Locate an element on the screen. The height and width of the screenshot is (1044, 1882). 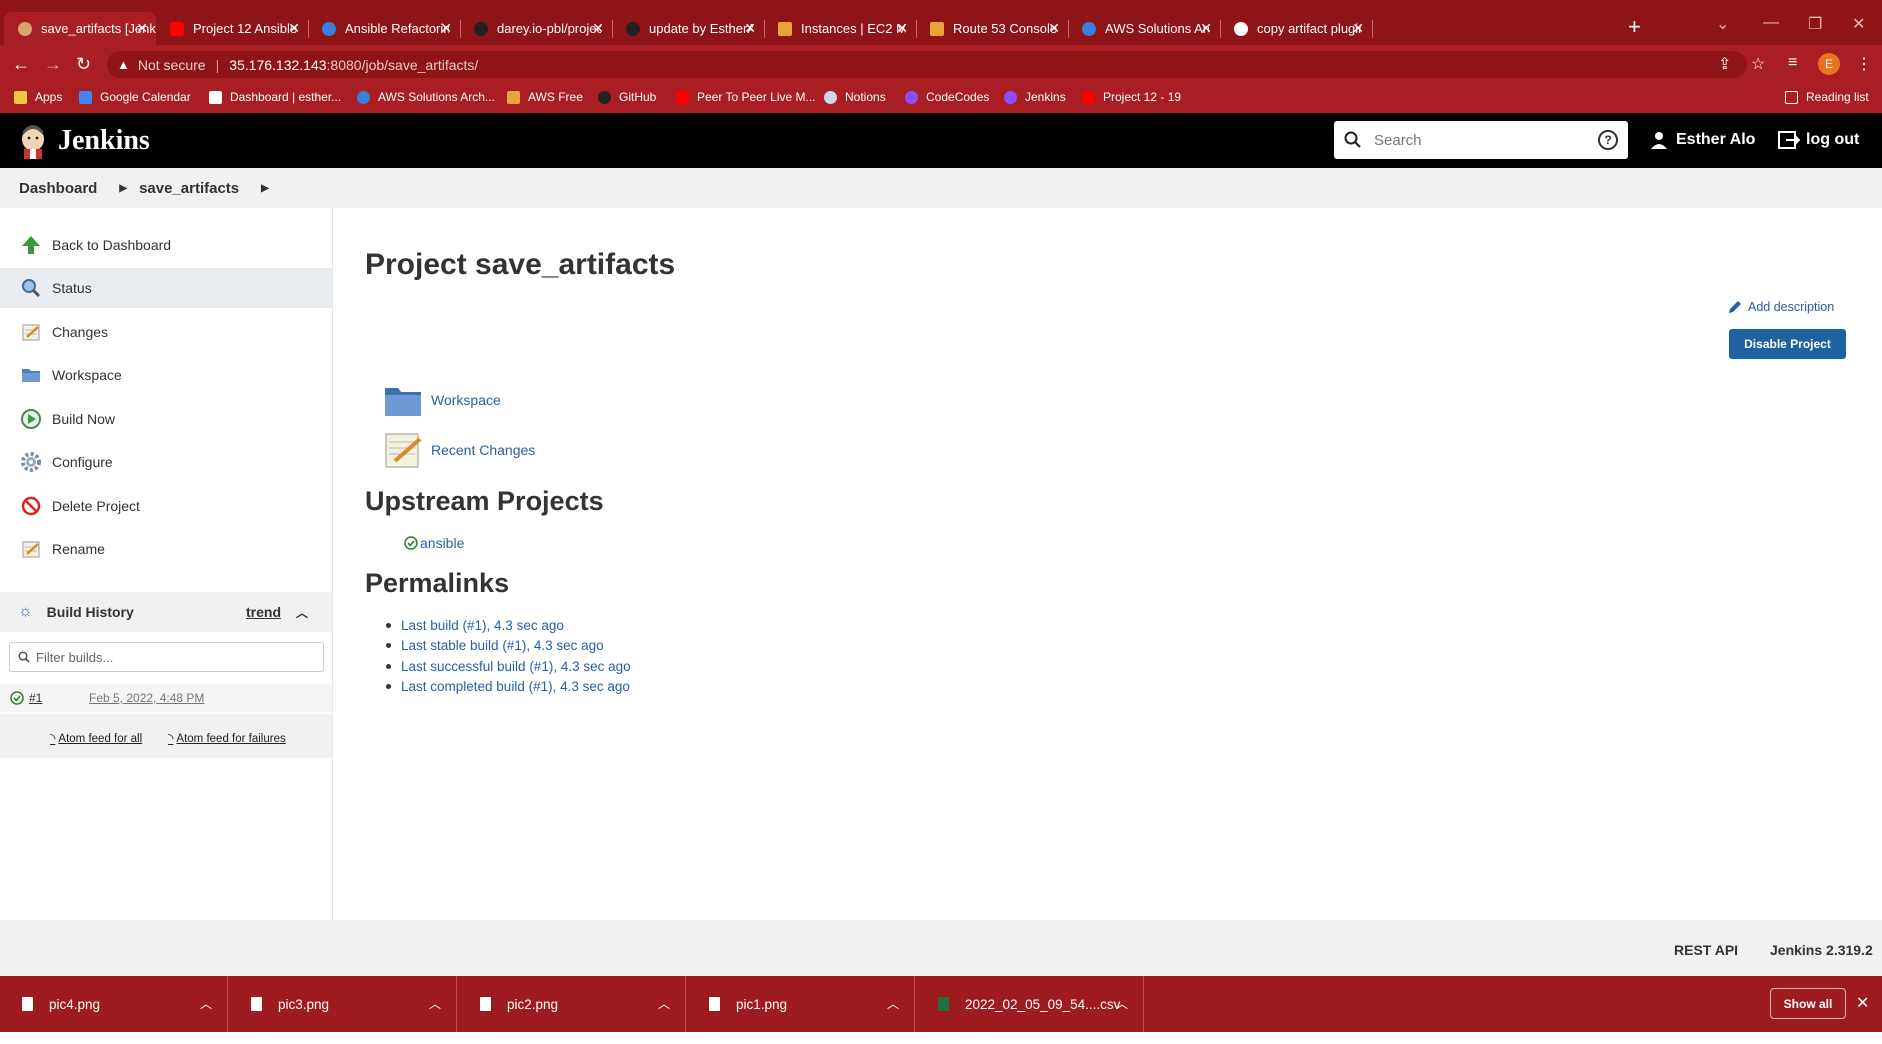
build-number-link: #1 is located at coordinates (35, 698).